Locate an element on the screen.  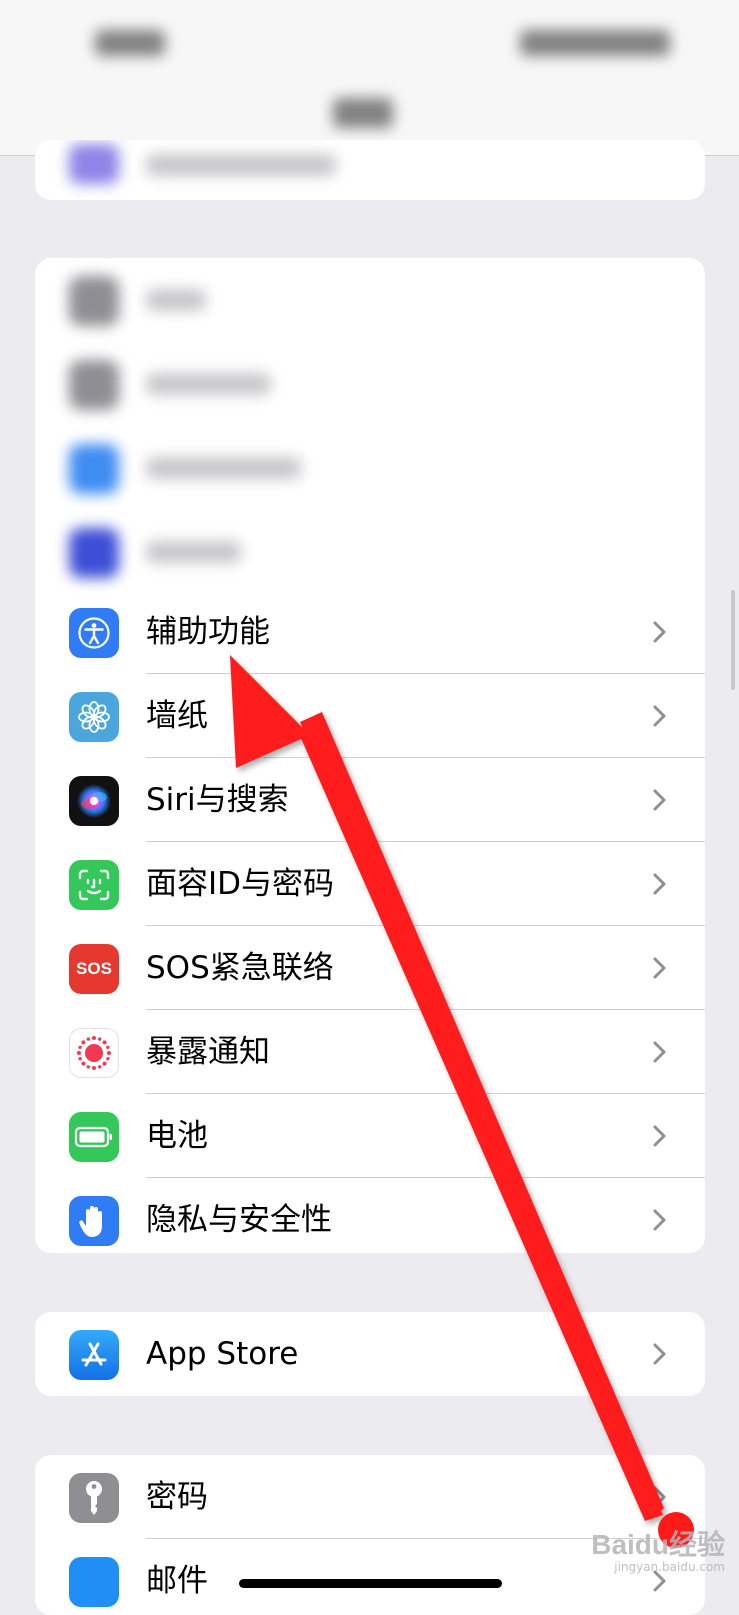
watermark: Baidu经验 jingyan.baidu.com is located at coordinates (645, 1552).